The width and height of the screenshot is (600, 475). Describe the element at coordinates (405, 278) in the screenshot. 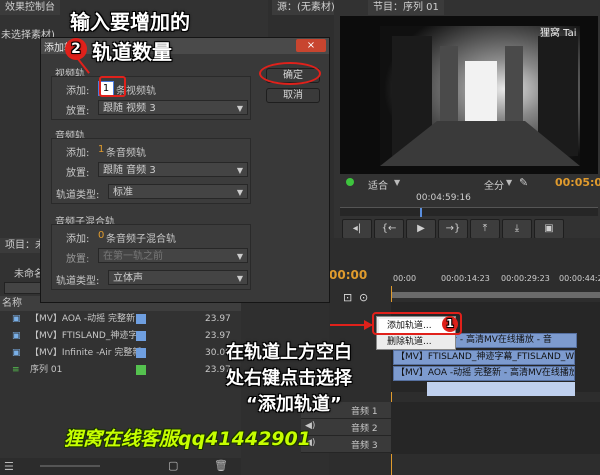

I see `ruler-tick-label: 00:00` at that location.